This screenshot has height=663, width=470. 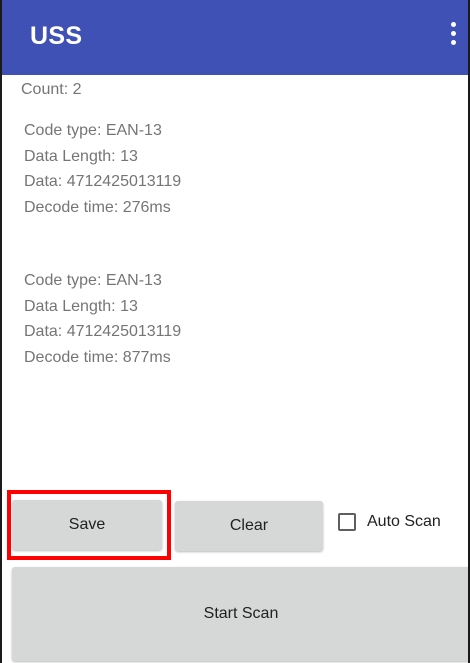 What do you see at coordinates (453, 37) in the screenshot?
I see `overflow-menu-icon` at bounding box center [453, 37].